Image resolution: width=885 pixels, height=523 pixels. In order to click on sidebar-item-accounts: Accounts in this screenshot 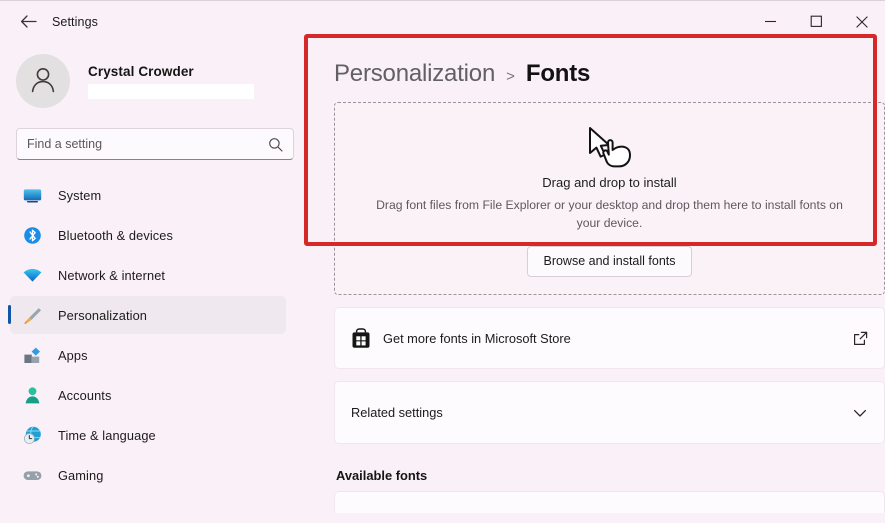, I will do `click(148, 395)`.